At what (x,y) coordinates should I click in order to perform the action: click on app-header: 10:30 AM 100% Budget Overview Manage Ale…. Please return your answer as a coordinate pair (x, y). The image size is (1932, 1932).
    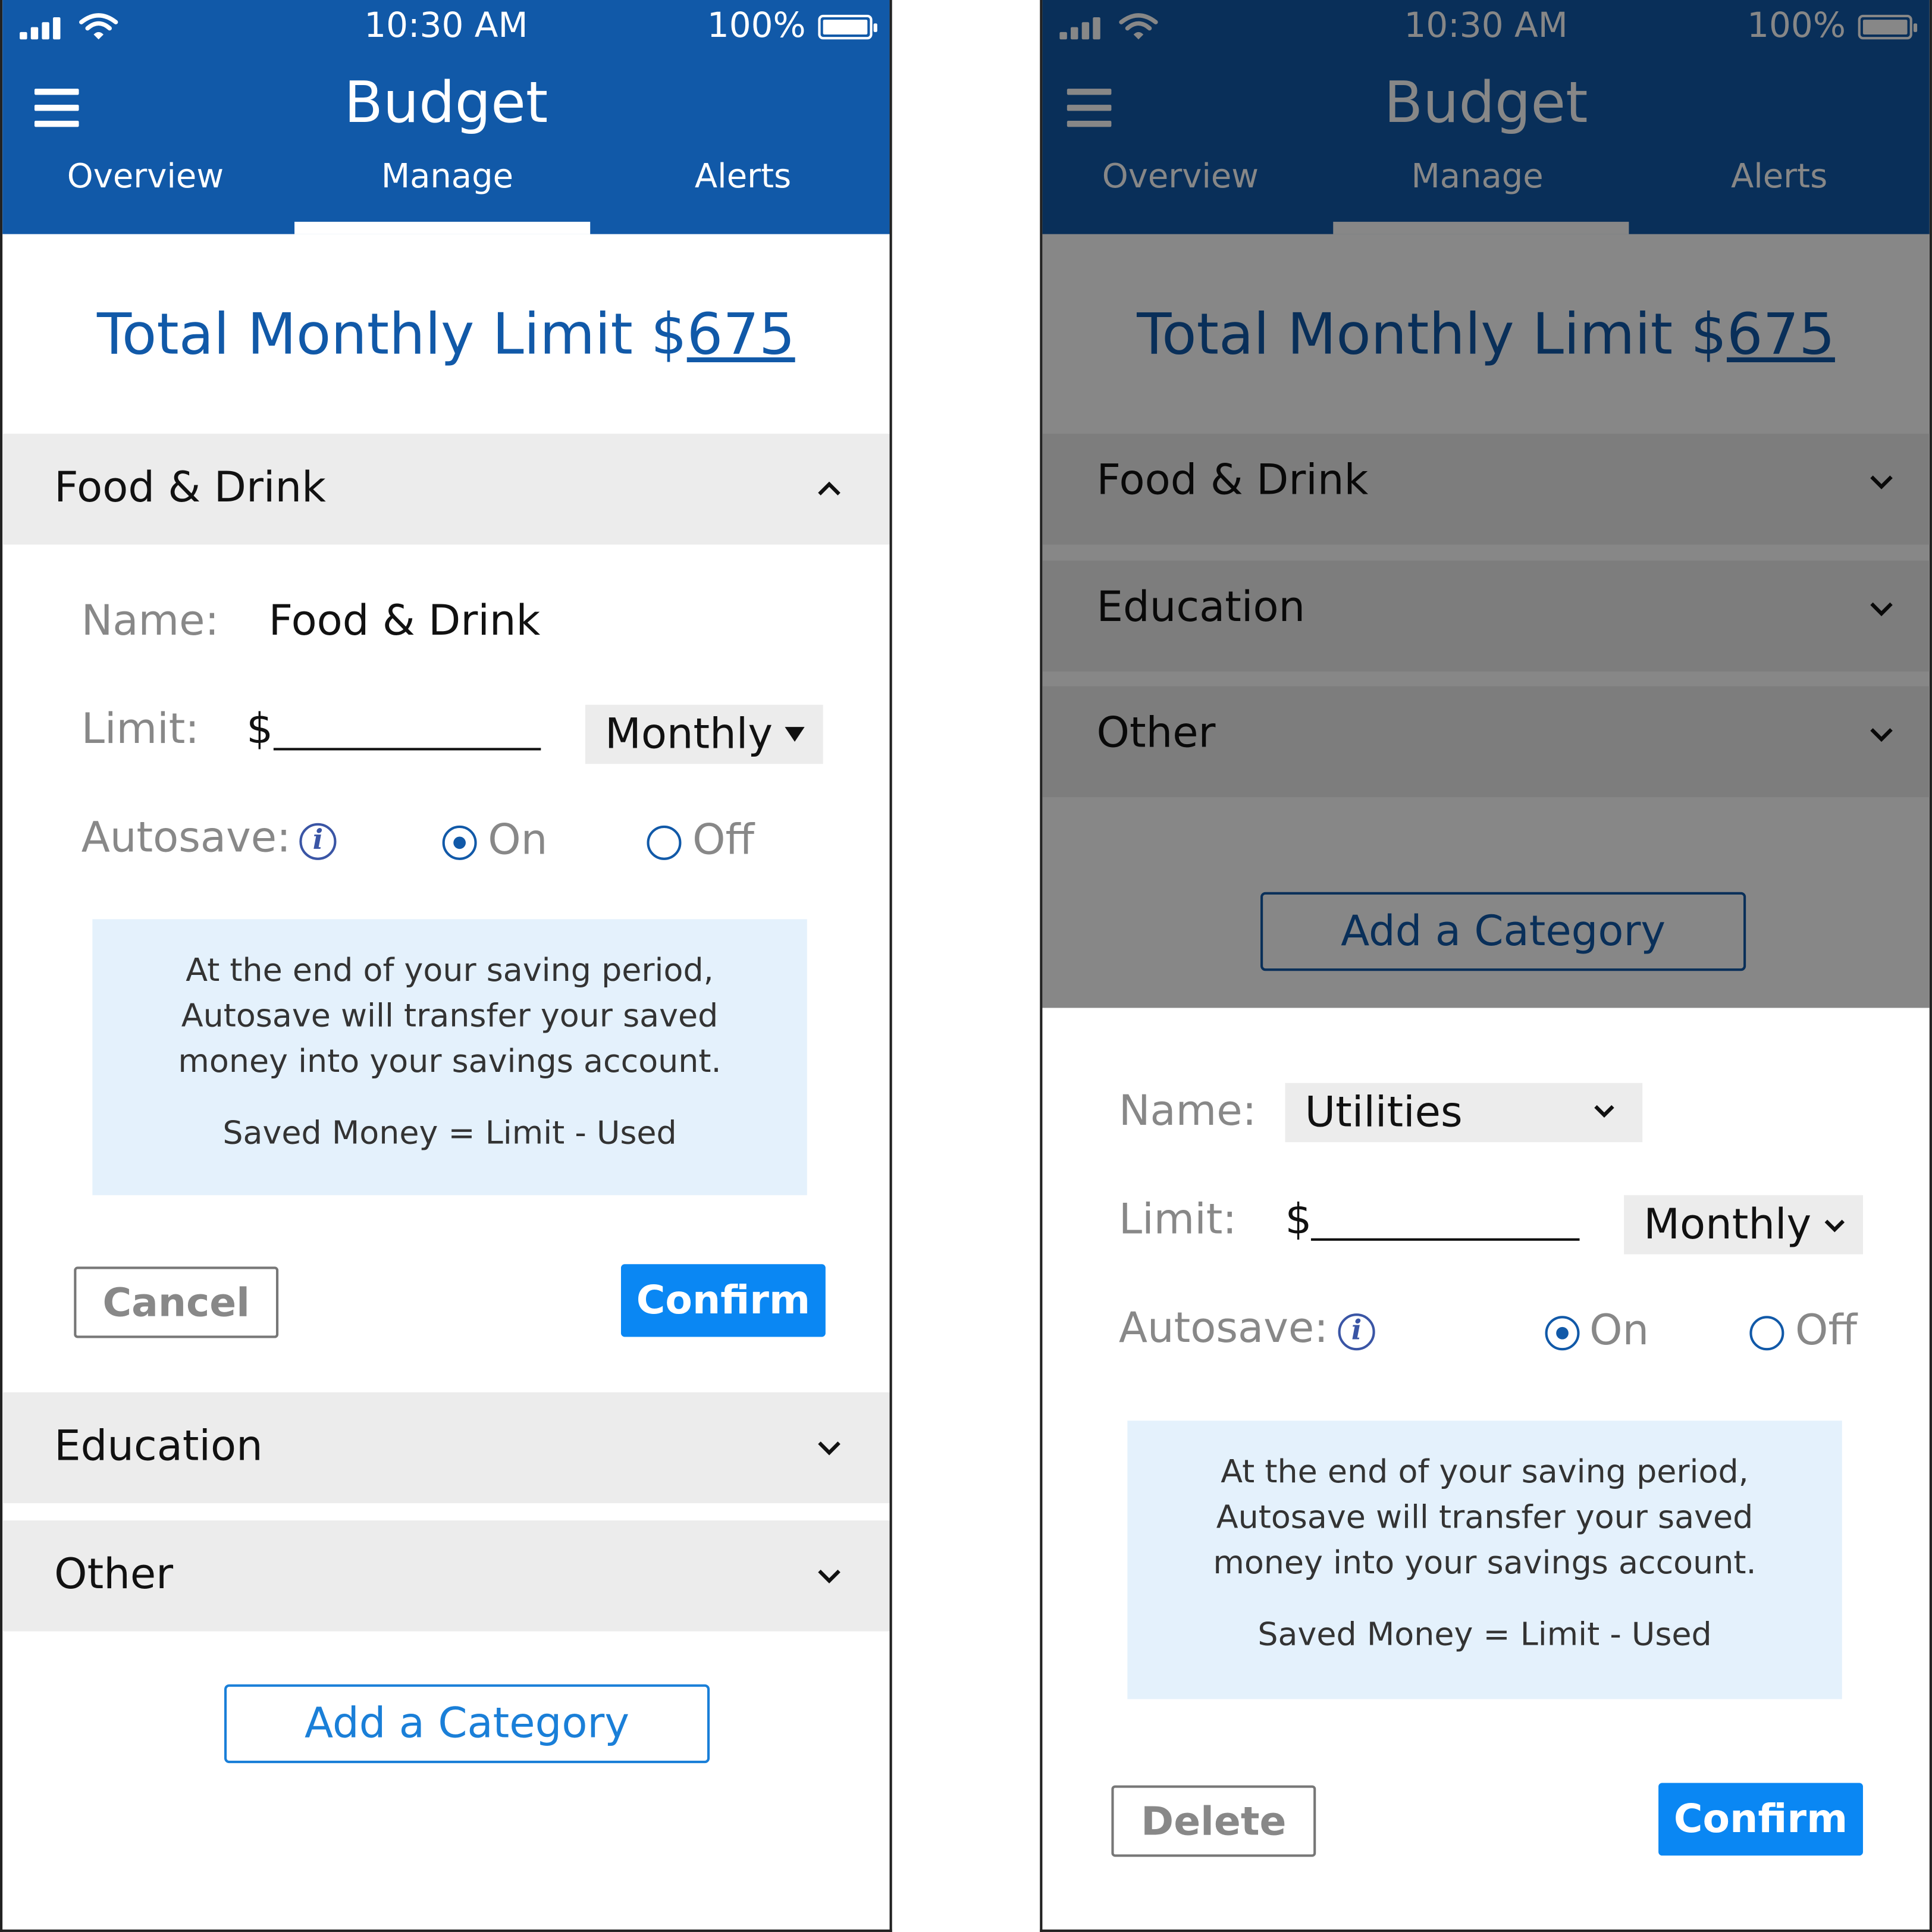
    Looking at the image, I should click on (446, 117).